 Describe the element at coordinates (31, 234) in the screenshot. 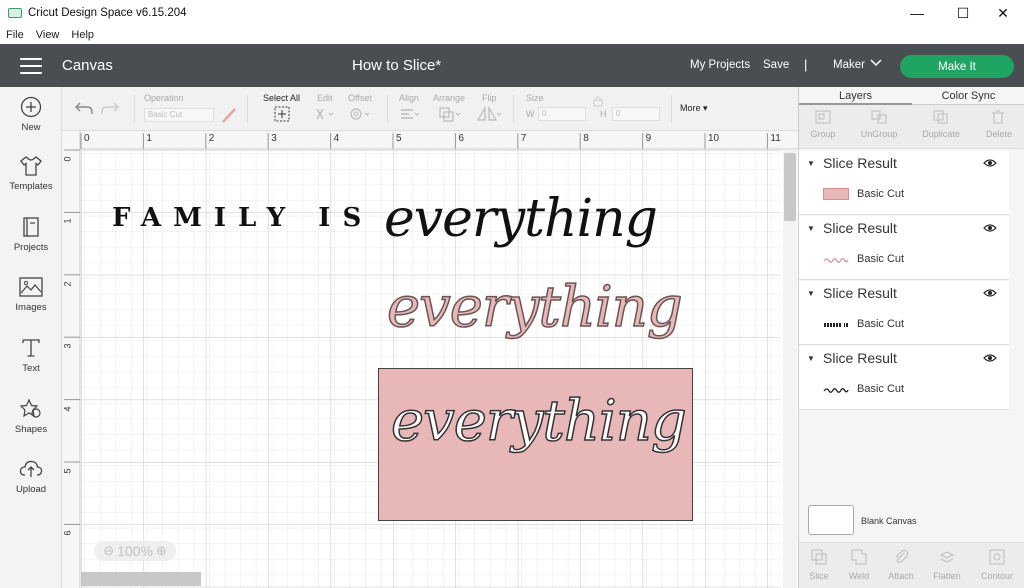

I see `projects-button: Projects` at that location.